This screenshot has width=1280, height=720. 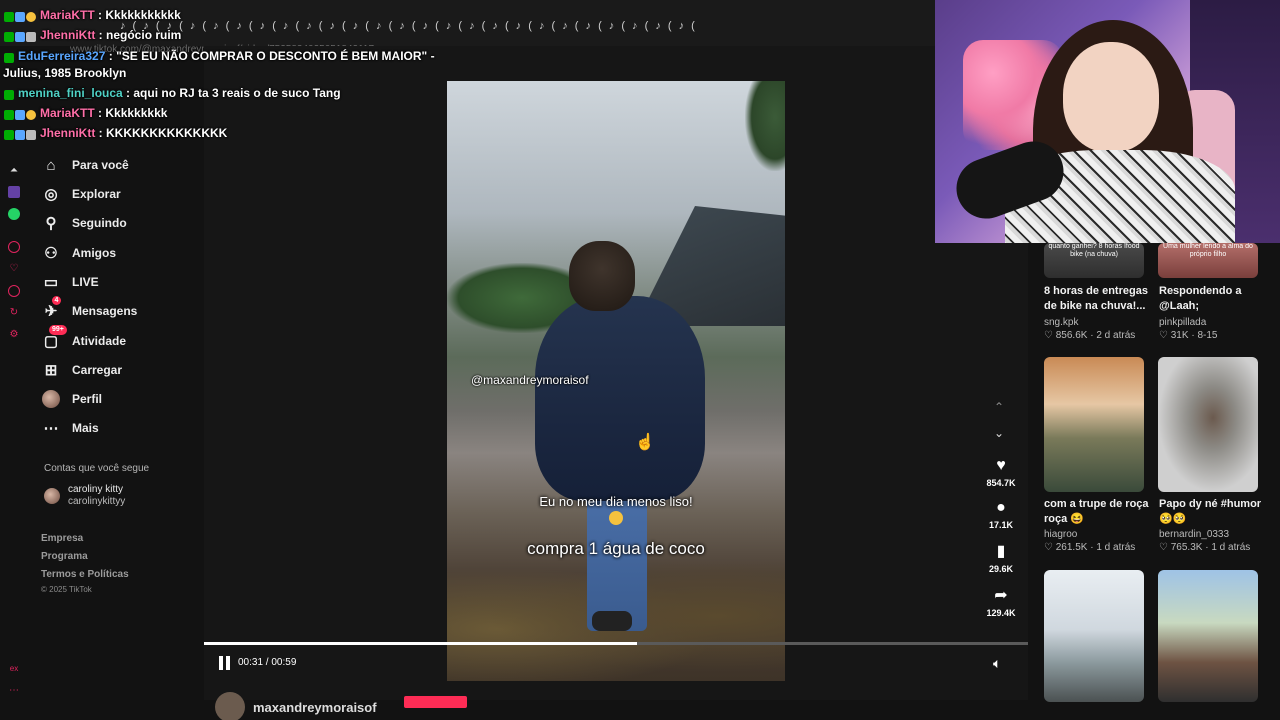 What do you see at coordinates (999, 407) in the screenshot?
I see `chevron-up-icon: ⌃` at bounding box center [999, 407].